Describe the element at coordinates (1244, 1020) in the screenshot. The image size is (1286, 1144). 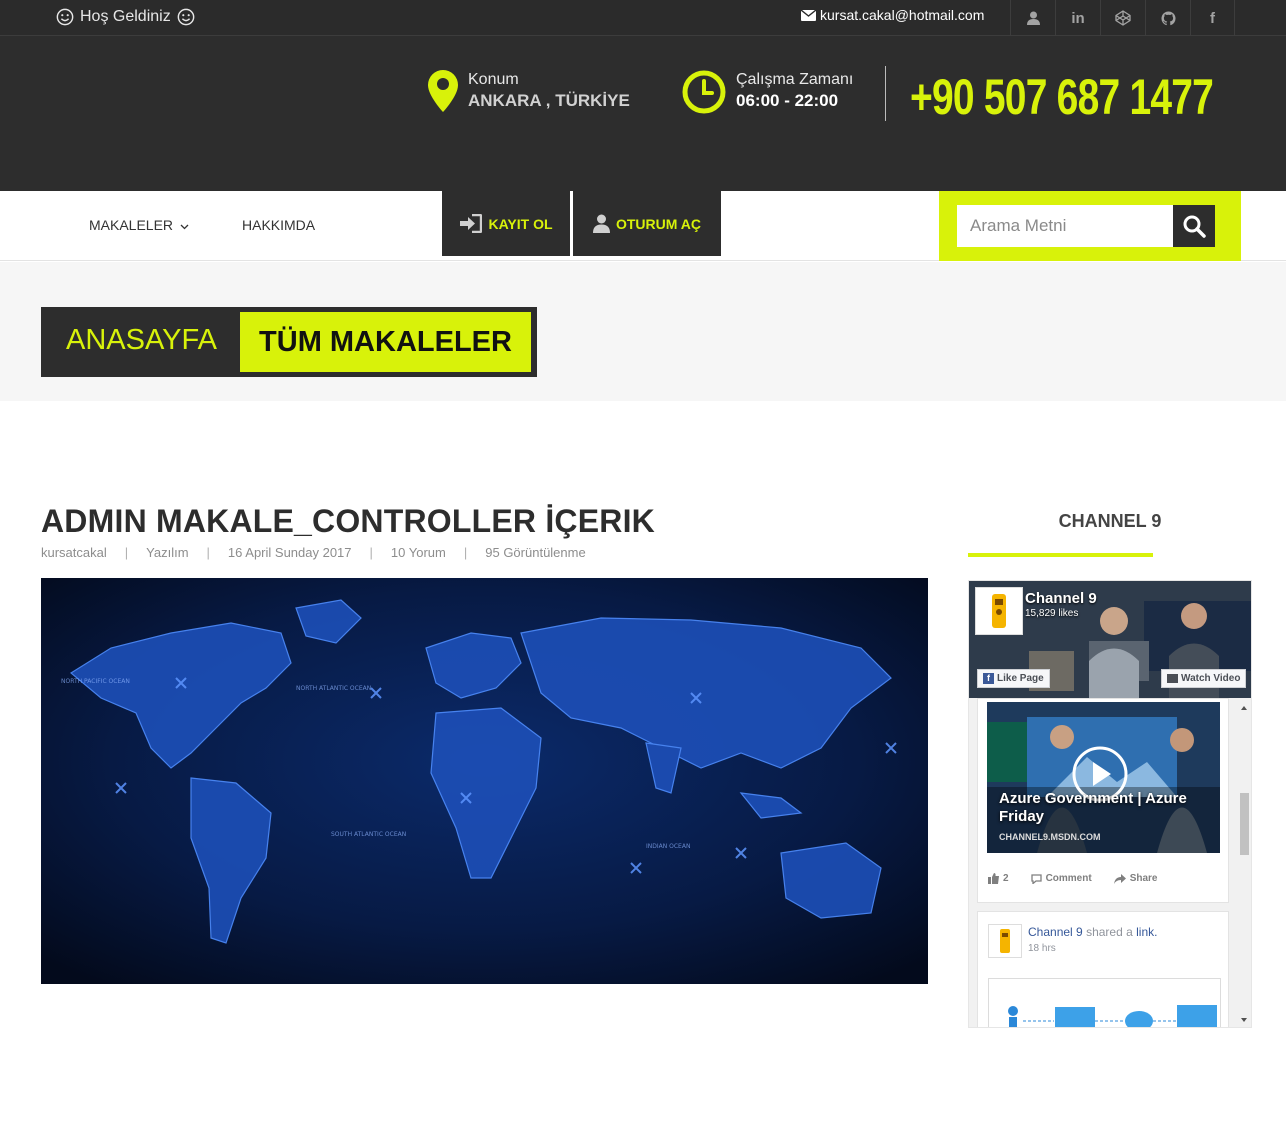
I see `scroll-down-icon` at that location.